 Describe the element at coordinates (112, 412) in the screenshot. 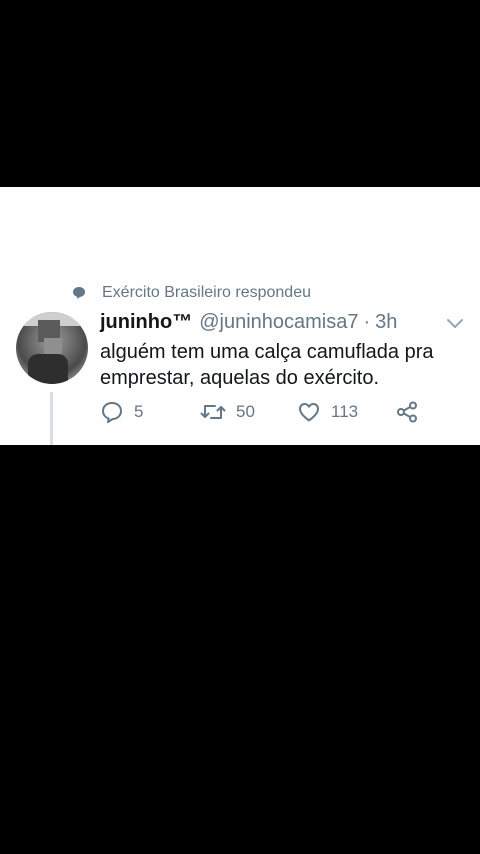

I see `reply-icon` at that location.